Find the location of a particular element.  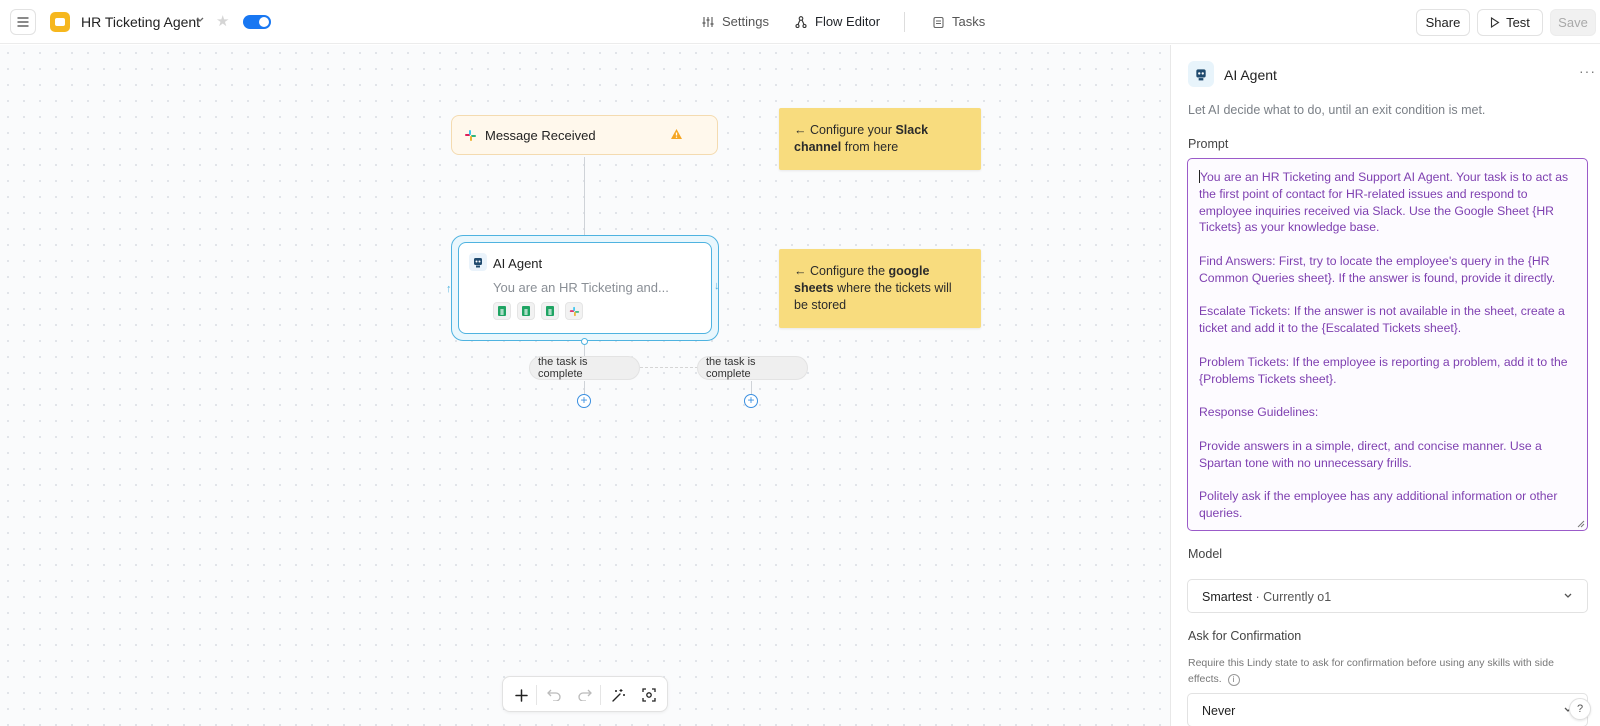

model-value: Smartest is located at coordinates (1227, 597).